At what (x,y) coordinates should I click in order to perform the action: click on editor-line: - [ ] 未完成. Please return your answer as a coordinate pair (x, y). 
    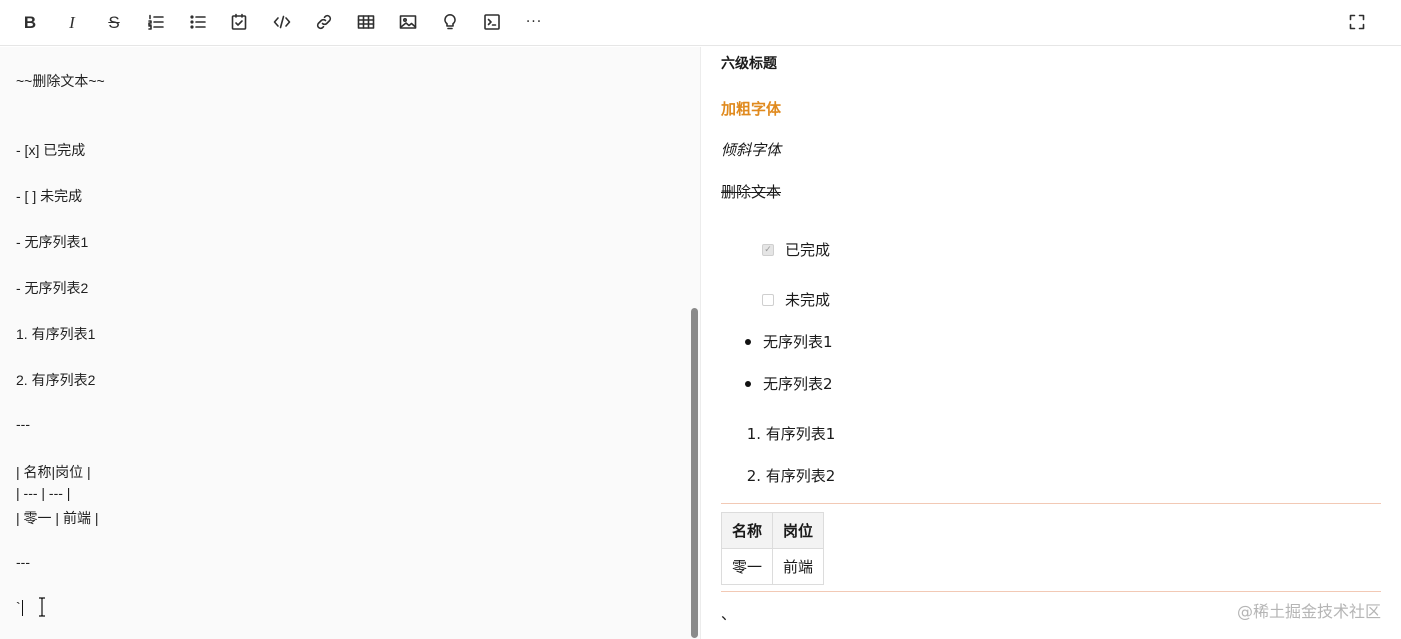
    Looking at the image, I should click on (49, 196).